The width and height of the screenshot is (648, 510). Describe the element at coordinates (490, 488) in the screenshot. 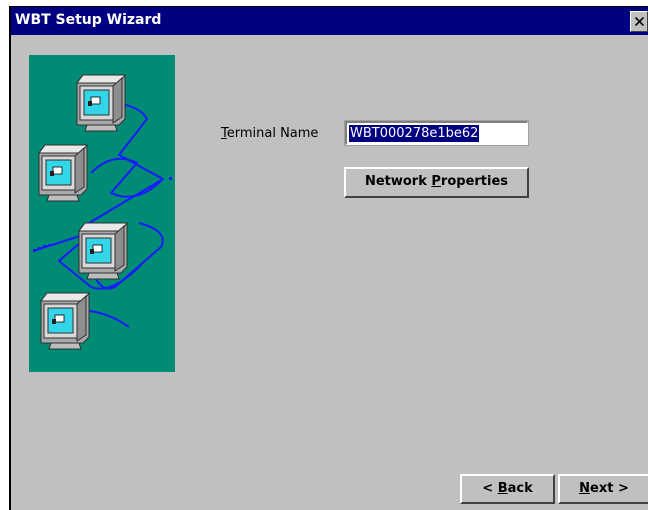

I see `back-label-a: <` at that location.